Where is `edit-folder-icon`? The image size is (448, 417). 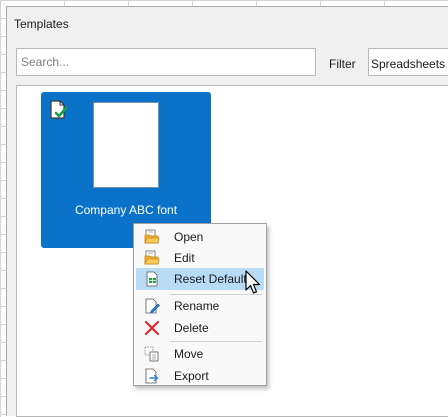 edit-folder-icon is located at coordinates (152, 257).